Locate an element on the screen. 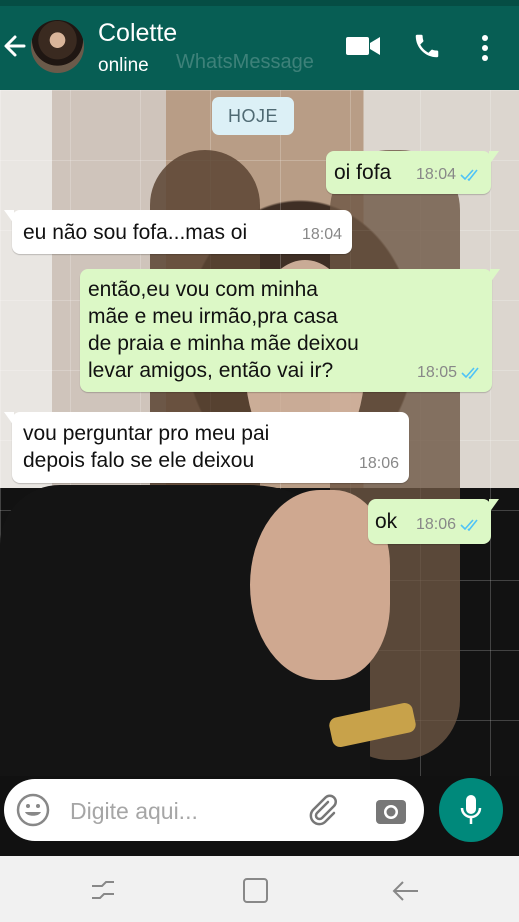  camera-icon is located at coordinates (391, 811).